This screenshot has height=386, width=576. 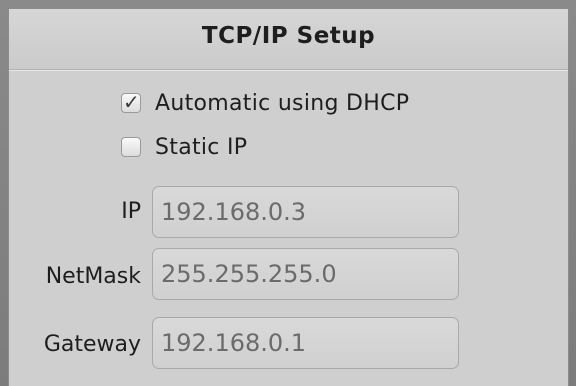 What do you see at coordinates (92, 344) in the screenshot?
I see `gateway-label: Gateway` at bounding box center [92, 344].